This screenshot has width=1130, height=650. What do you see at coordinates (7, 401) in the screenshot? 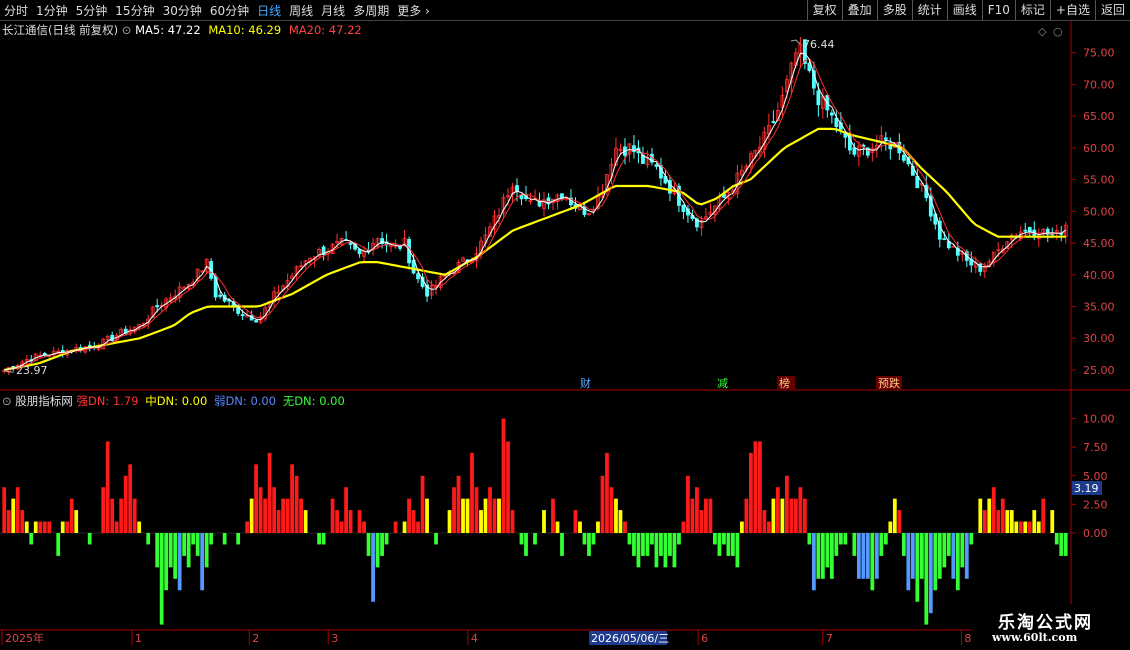
I see `indicator-expand-icon: ⊙` at bounding box center [7, 401].